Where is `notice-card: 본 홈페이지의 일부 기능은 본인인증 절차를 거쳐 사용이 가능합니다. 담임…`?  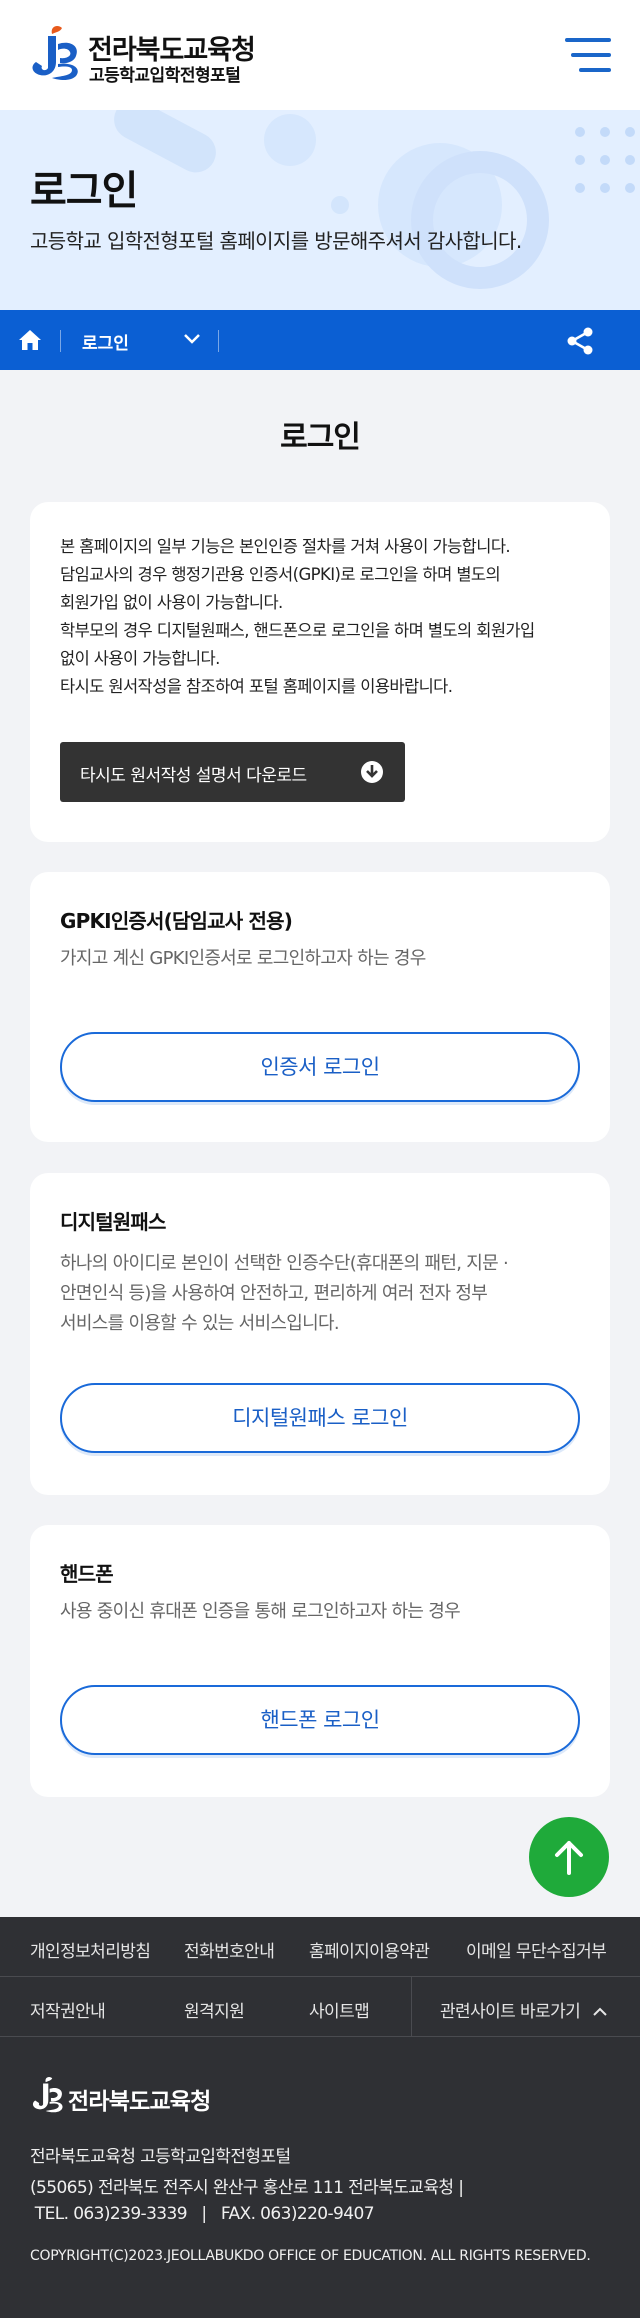
notice-card: 본 홈페이지의 일부 기능은 본인인증 절차를 거쳐 사용이 가능합니다. 담임… is located at coordinates (320, 672).